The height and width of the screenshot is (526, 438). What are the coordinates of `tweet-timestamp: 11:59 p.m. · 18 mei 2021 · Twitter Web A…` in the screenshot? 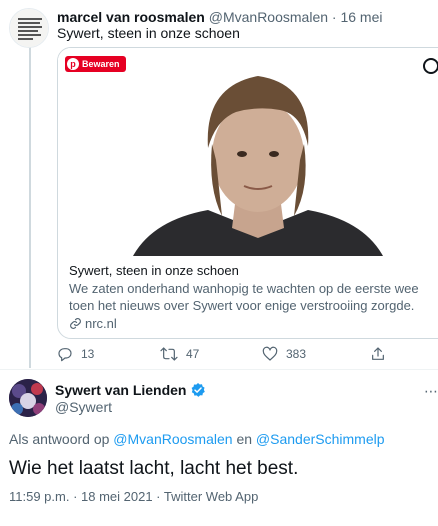 It's located at (133, 497).